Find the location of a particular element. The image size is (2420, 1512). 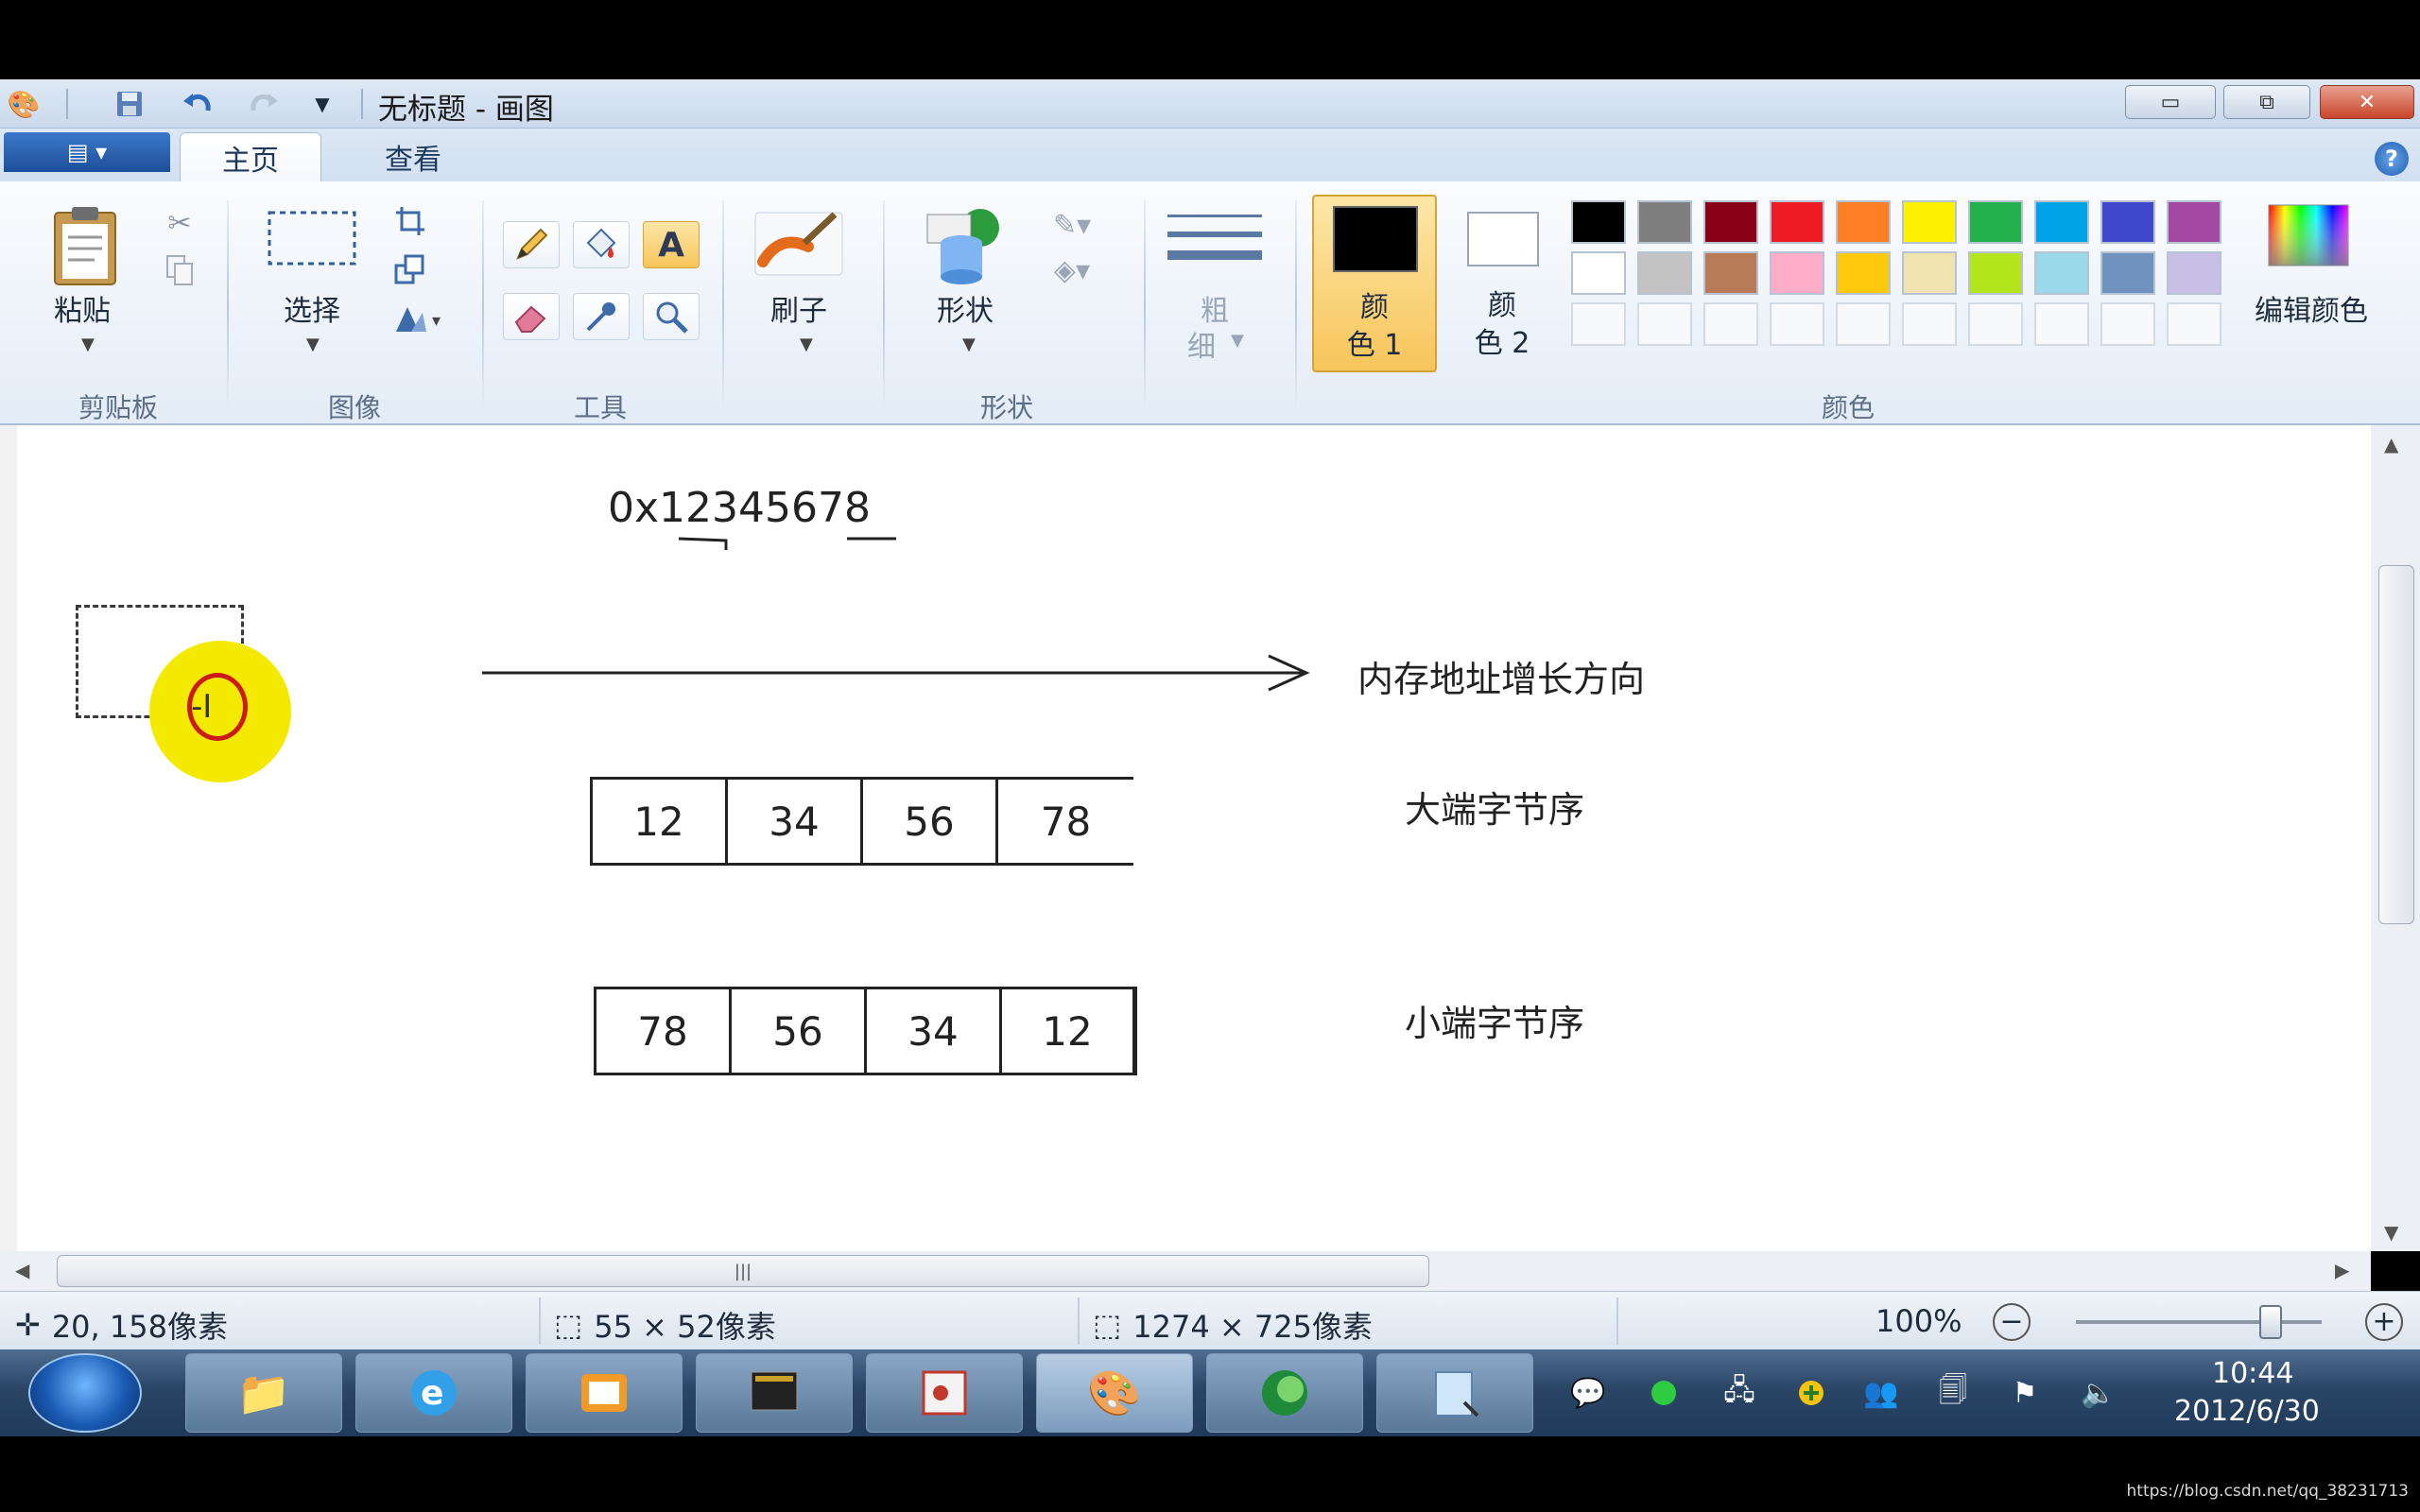

tab-view: 查看 is located at coordinates (414, 156).